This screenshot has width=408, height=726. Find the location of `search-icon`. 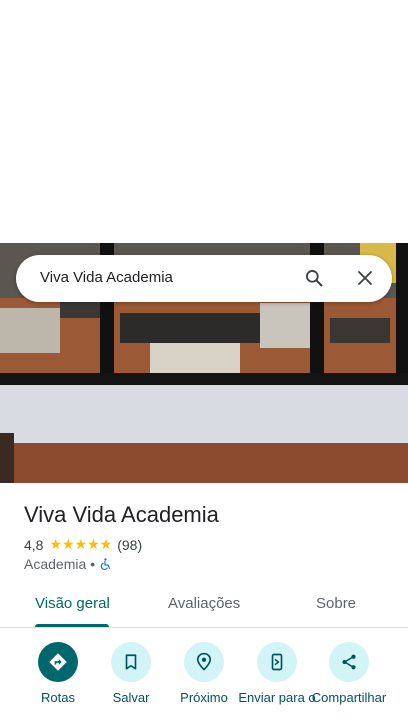

search-icon is located at coordinates (314, 278).